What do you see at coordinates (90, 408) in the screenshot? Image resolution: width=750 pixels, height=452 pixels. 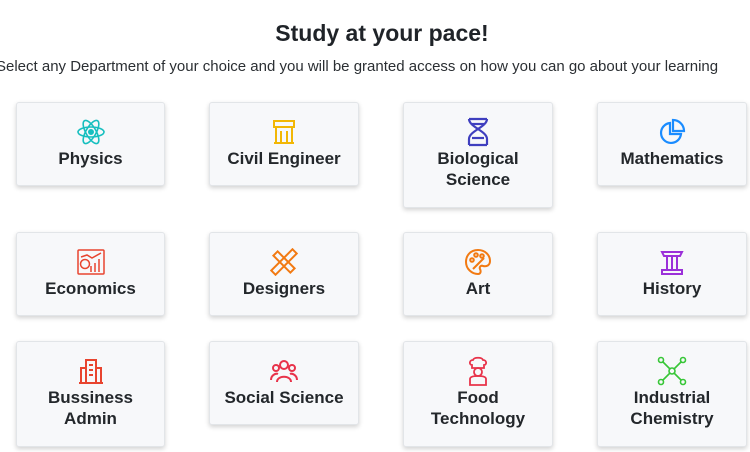 I see `department-label: Bussiness Admin` at bounding box center [90, 408].